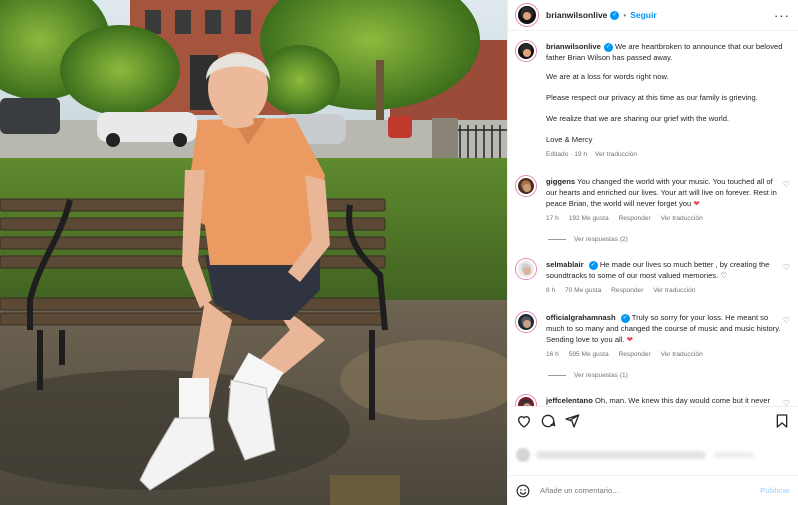 This screenshot has width=798, height=505. What do you see at coordinates (583, 290) in the screenshot?
I see `comment-likes: 70 Me gusta` at bounding box center [583, 290].